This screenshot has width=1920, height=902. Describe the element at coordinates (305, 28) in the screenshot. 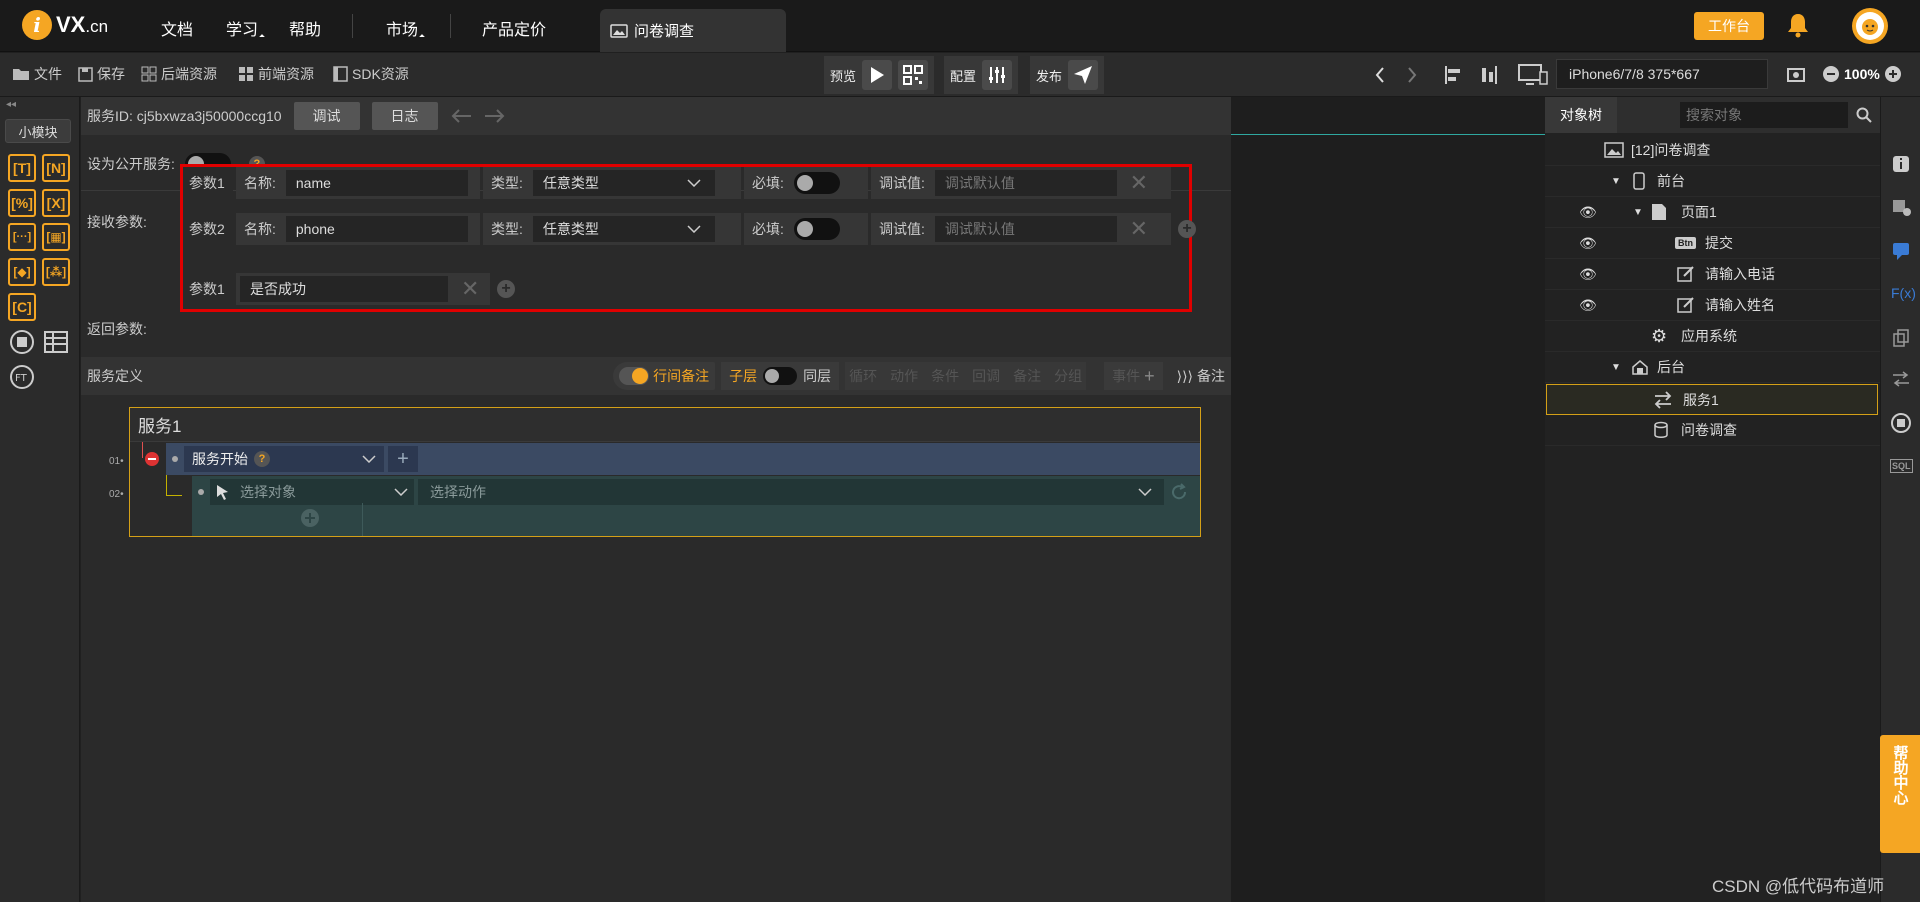

I see `nav-help: 帮助` at that location.